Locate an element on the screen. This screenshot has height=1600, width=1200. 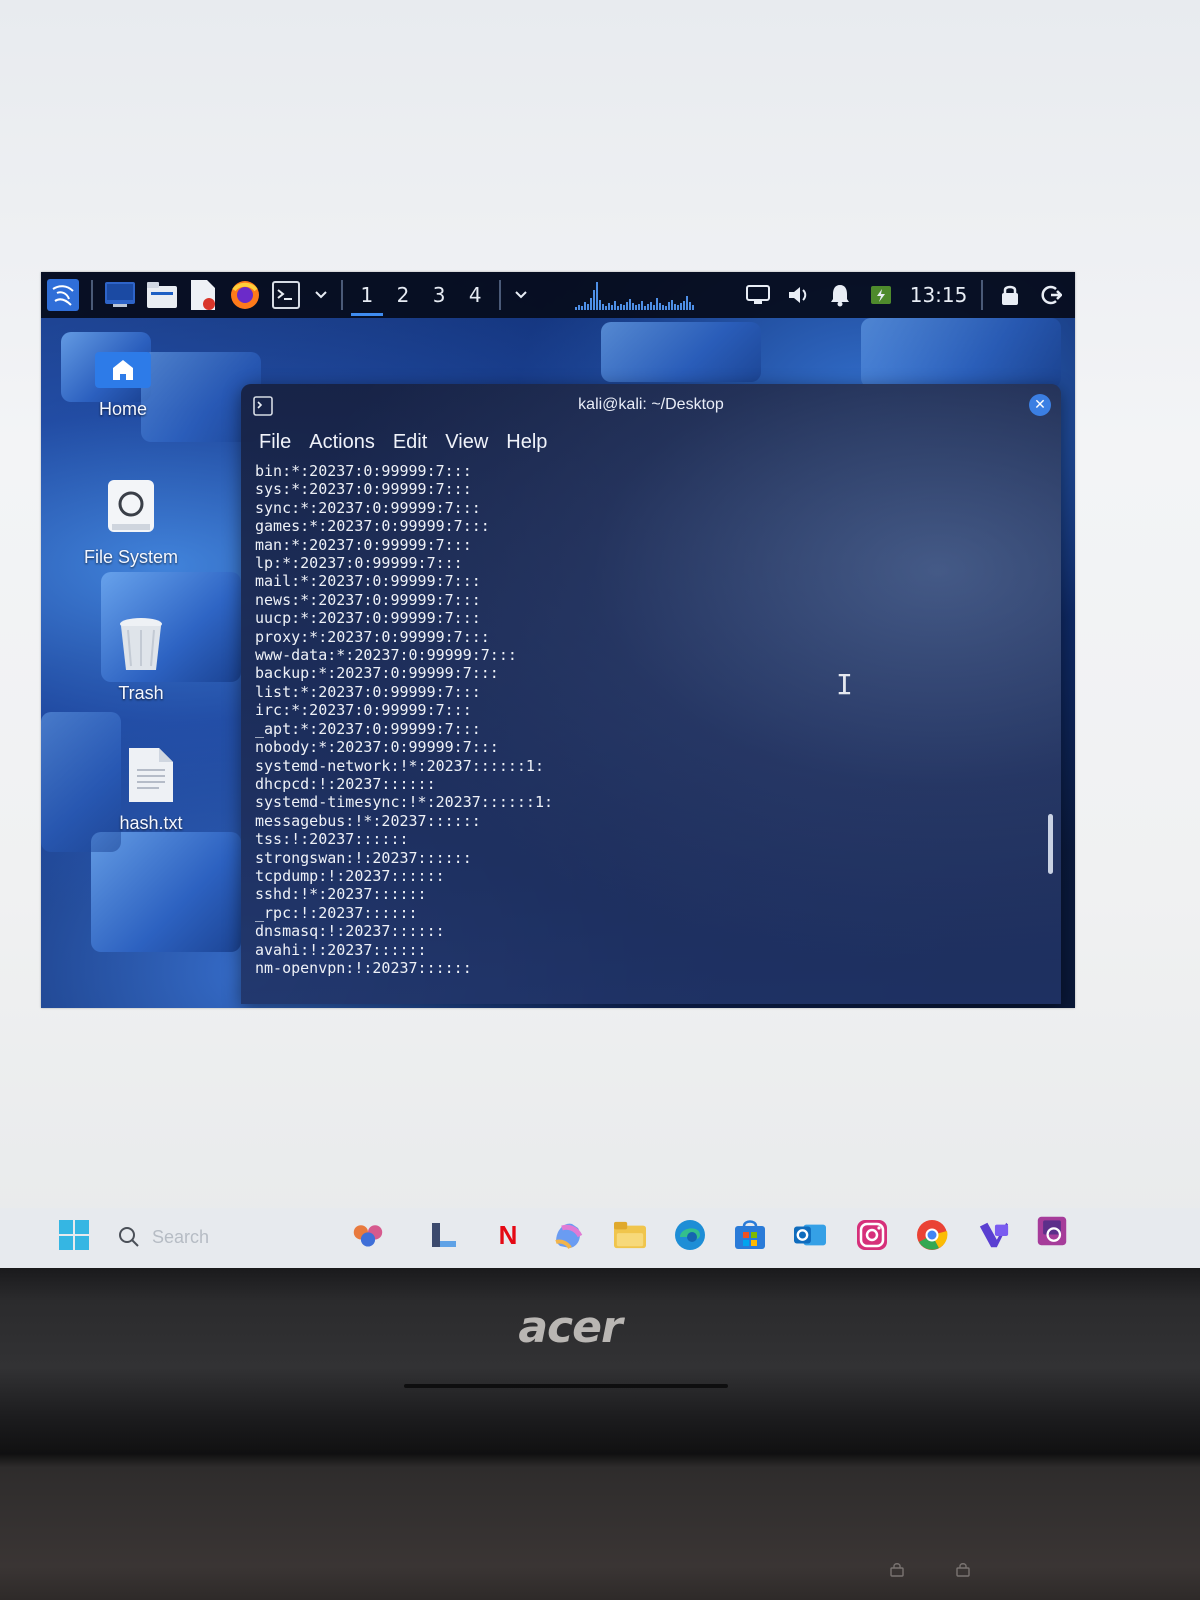
terminal-titlebar: kali@kali: ~/Desktop ✕ is located at coordinates (651, 405).